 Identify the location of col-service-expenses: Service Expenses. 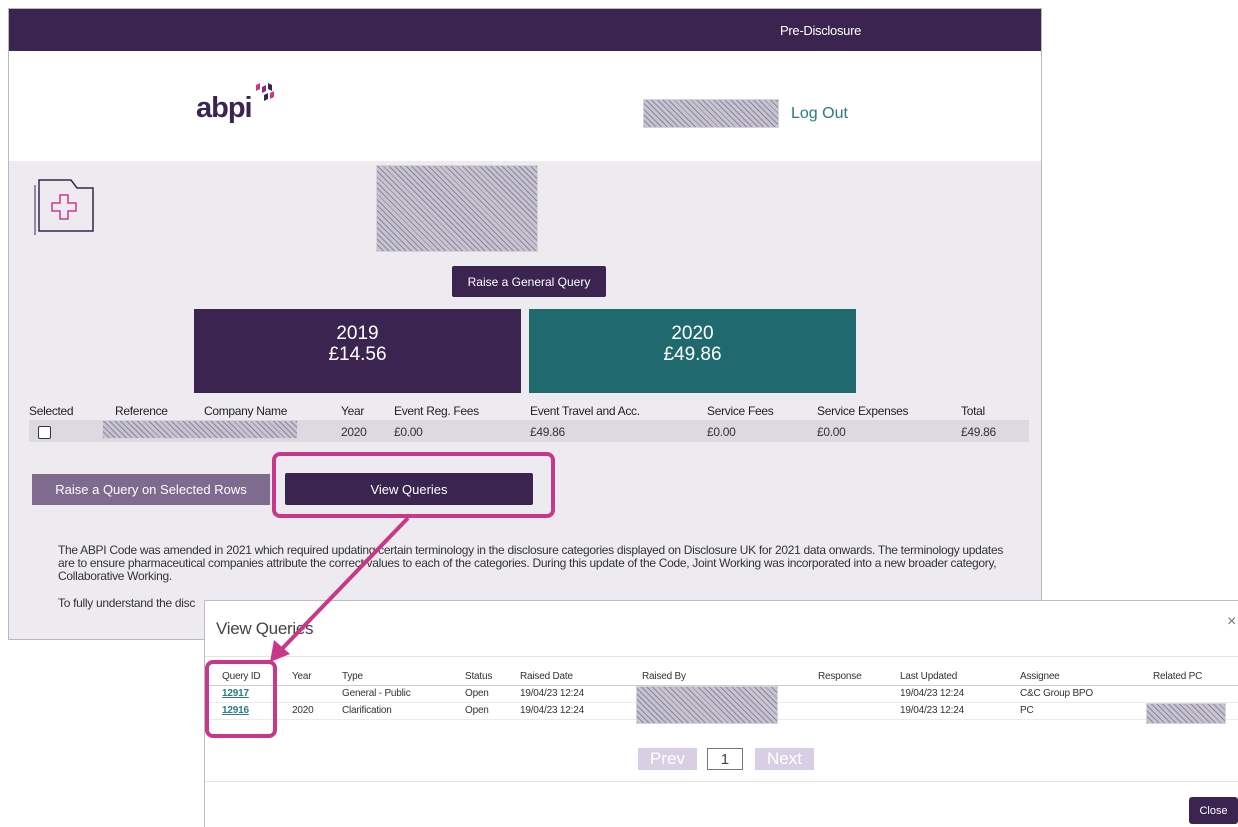
(863, 411).